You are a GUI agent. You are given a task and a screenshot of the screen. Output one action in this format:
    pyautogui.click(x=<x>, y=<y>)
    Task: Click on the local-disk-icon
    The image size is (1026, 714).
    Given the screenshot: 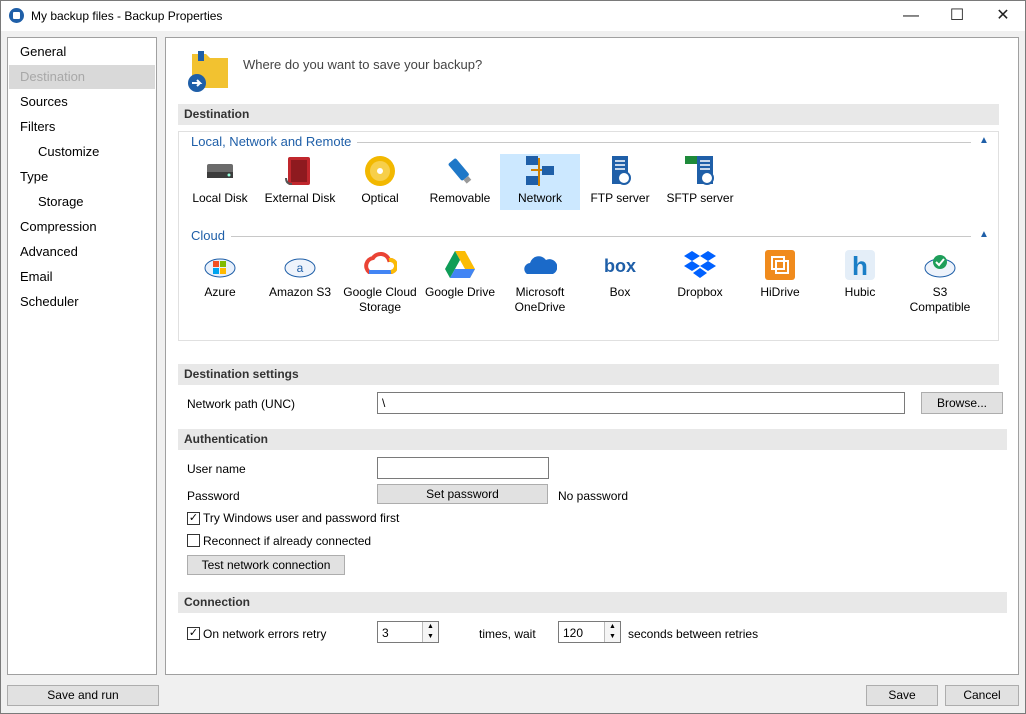 What is the action you would take?
    pyautogui.click(x=220, y=171)
    